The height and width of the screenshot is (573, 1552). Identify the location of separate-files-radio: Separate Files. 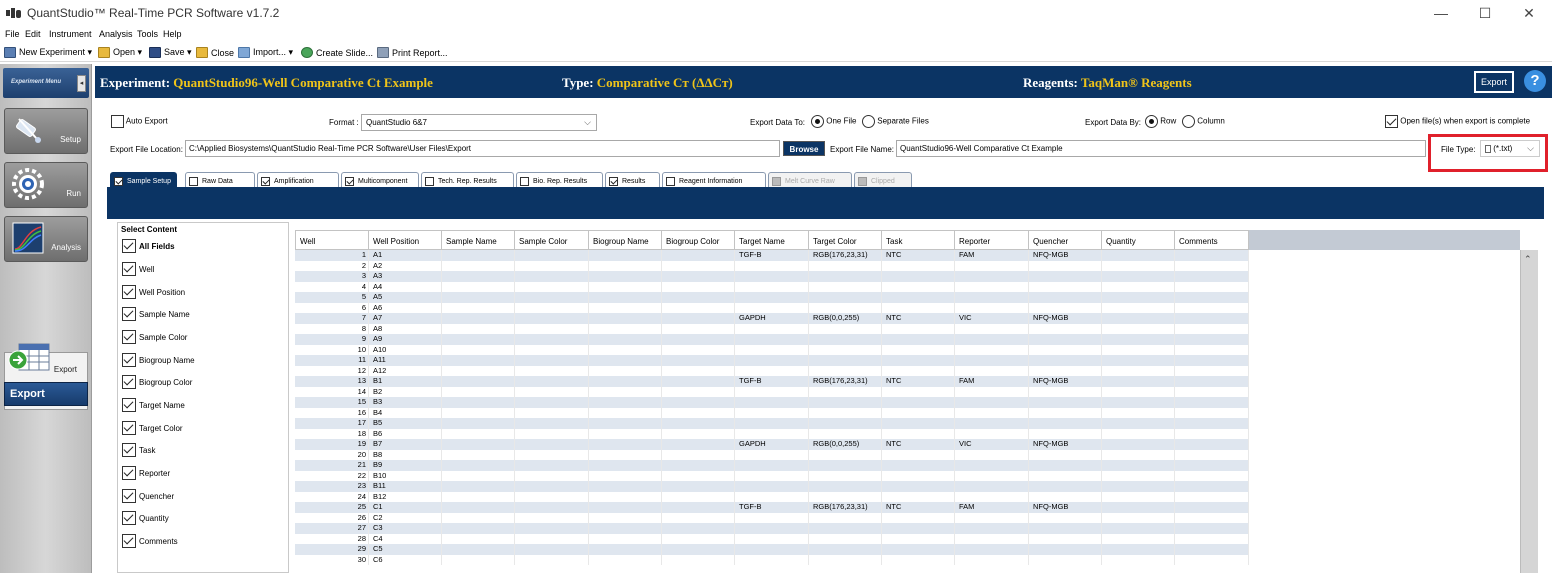
(895, 121).